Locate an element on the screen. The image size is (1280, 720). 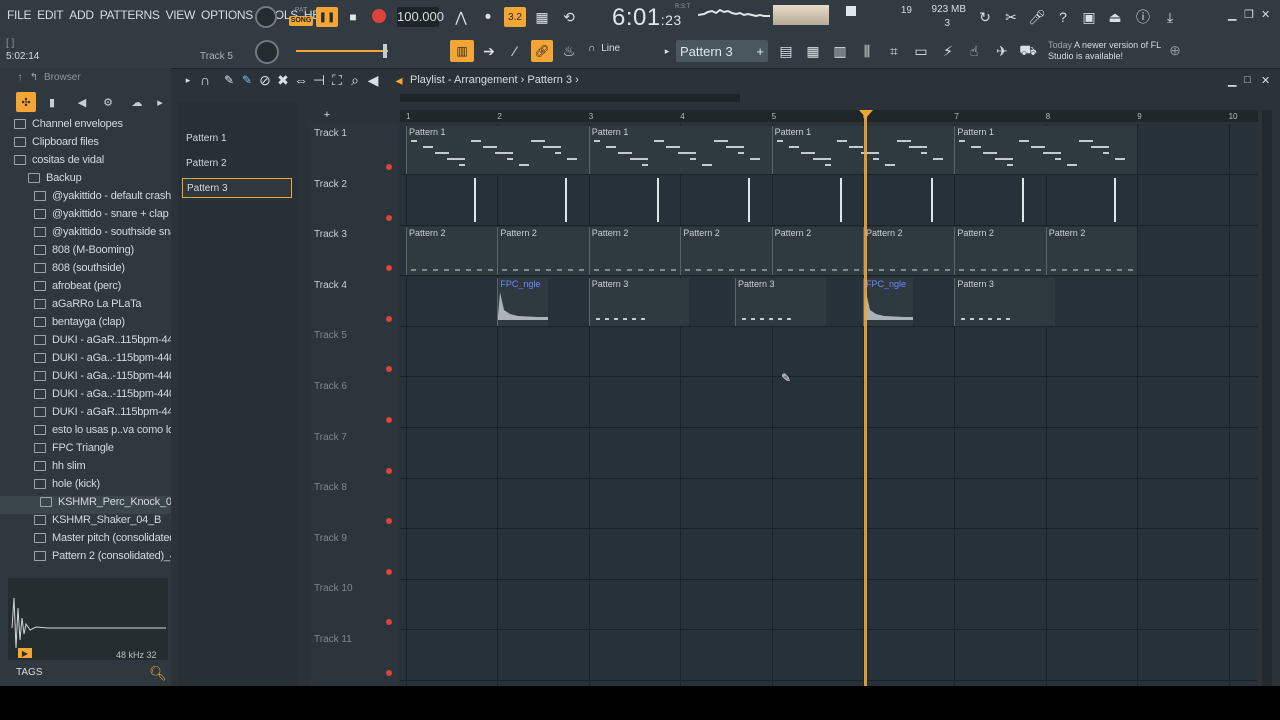
paint-icon: ✎ is located at coordinates (247, 80).